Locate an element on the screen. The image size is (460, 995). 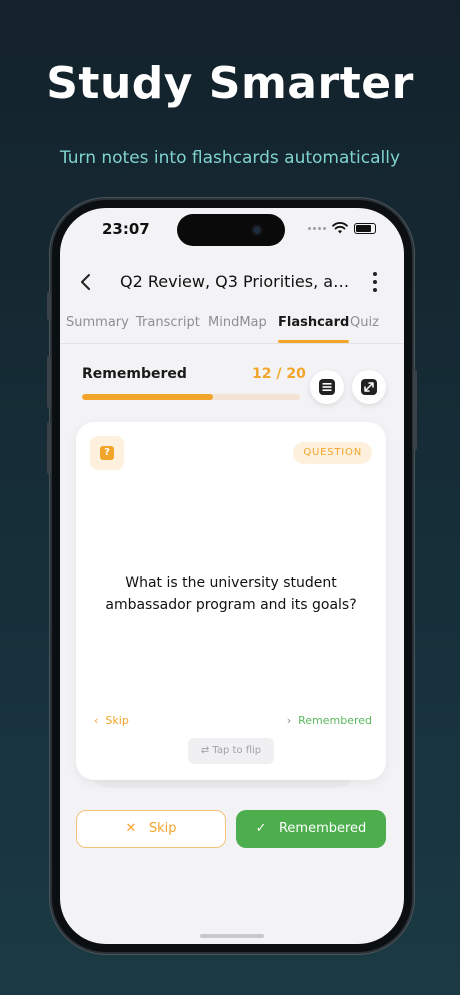
status-icons is located at coordinates (342, 228).